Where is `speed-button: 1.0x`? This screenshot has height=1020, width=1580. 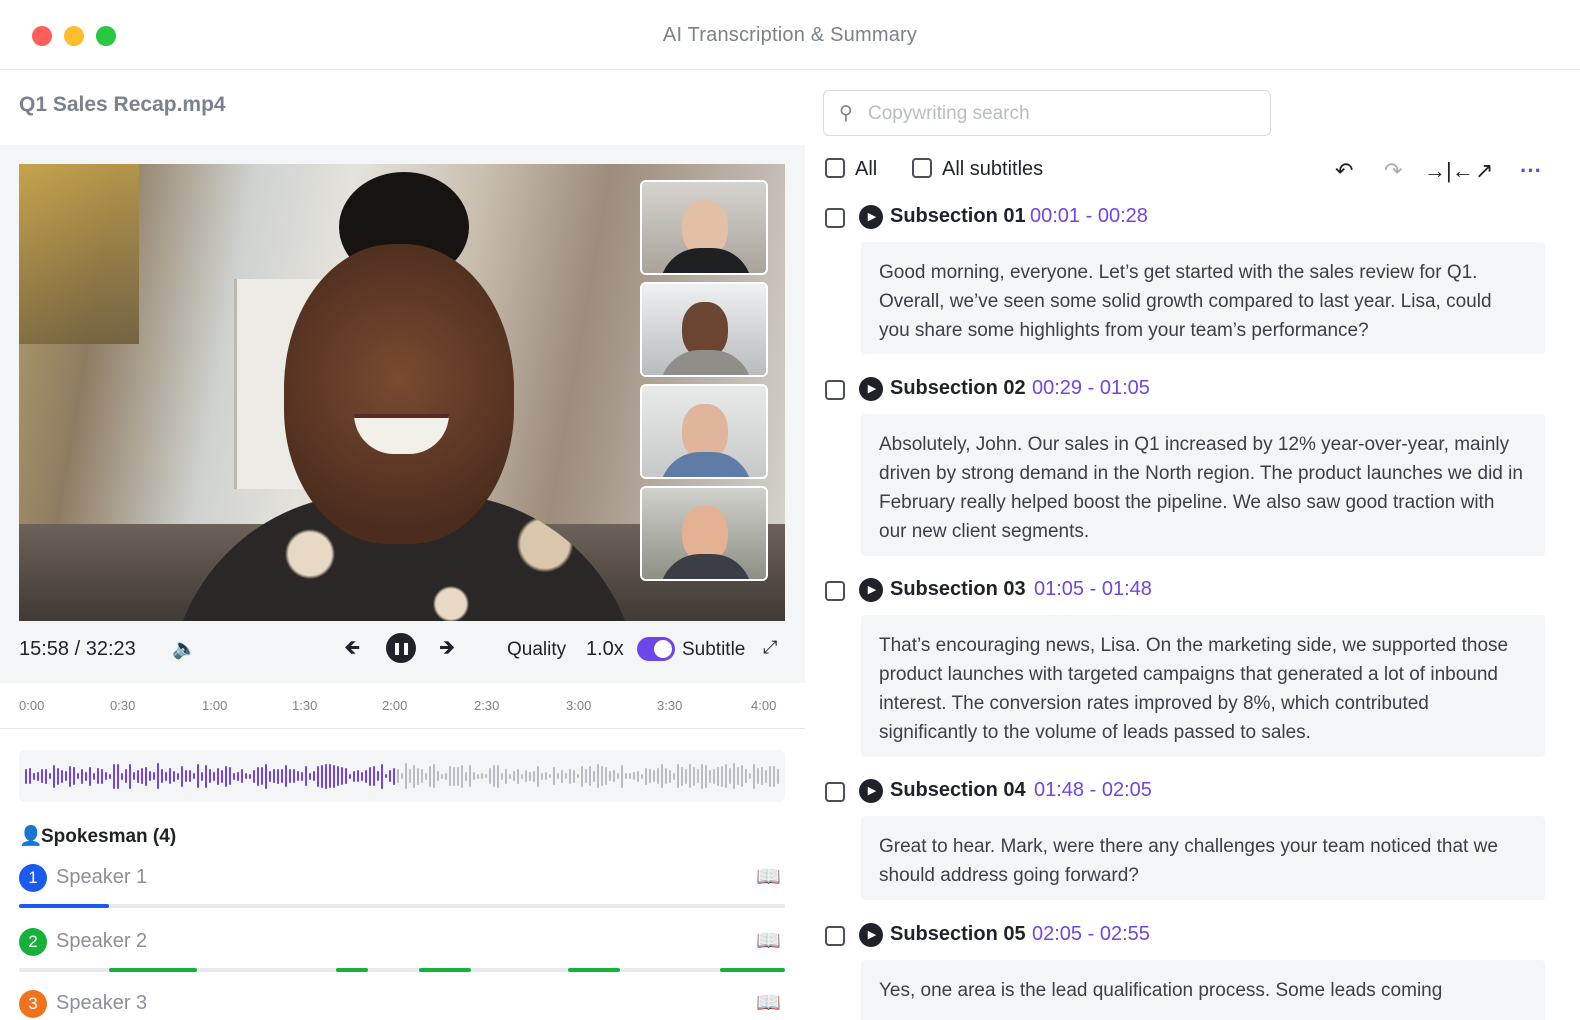
speed-button: 1.0x is located at coordinates (605, 649).